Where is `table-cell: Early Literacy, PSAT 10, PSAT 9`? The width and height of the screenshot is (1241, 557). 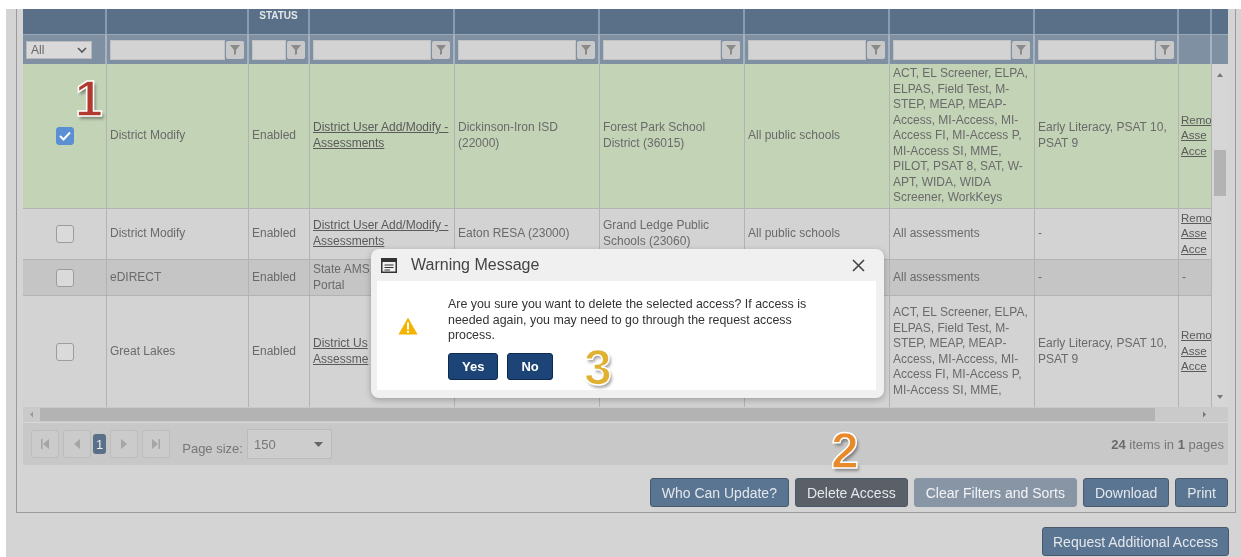 table-cell: Early Literacy, PSAT 10, PSAT 9 is located at coordinates (1107, 136).